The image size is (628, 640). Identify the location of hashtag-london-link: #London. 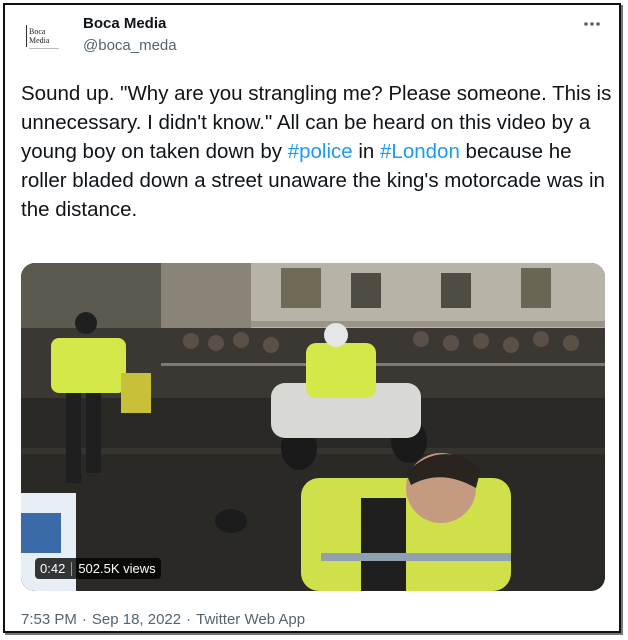
(420, 151).